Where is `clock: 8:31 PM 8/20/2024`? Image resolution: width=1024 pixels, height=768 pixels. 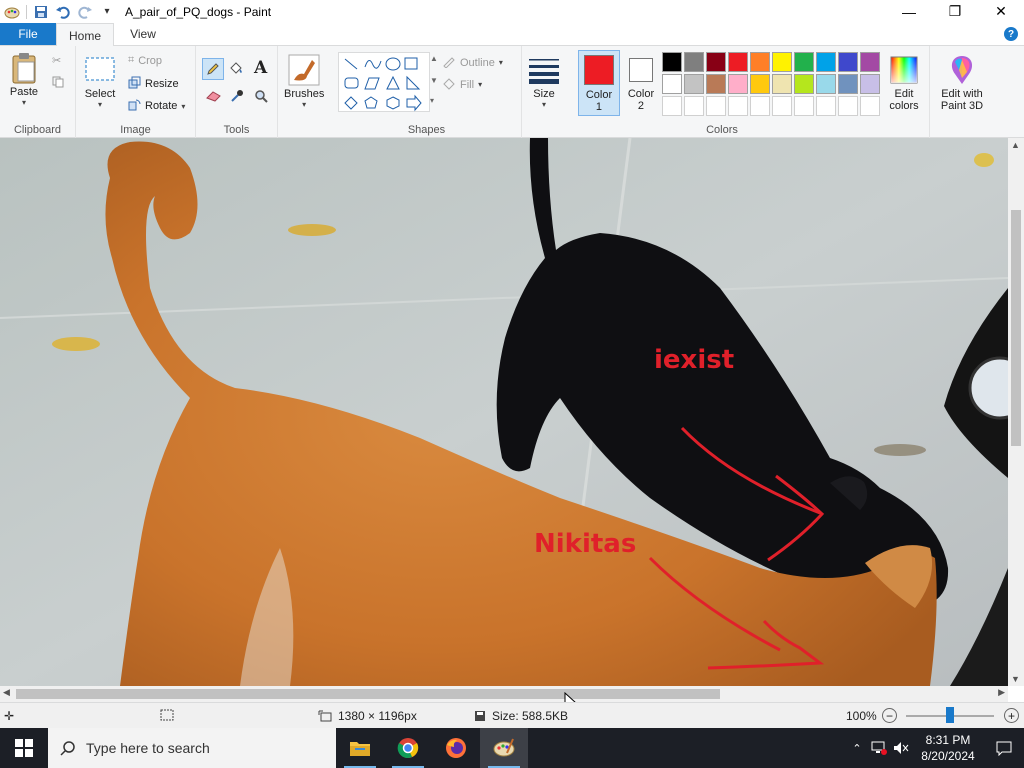 clock: 8:31 PM 8/20/2024 is located at coordinates (948, 748).